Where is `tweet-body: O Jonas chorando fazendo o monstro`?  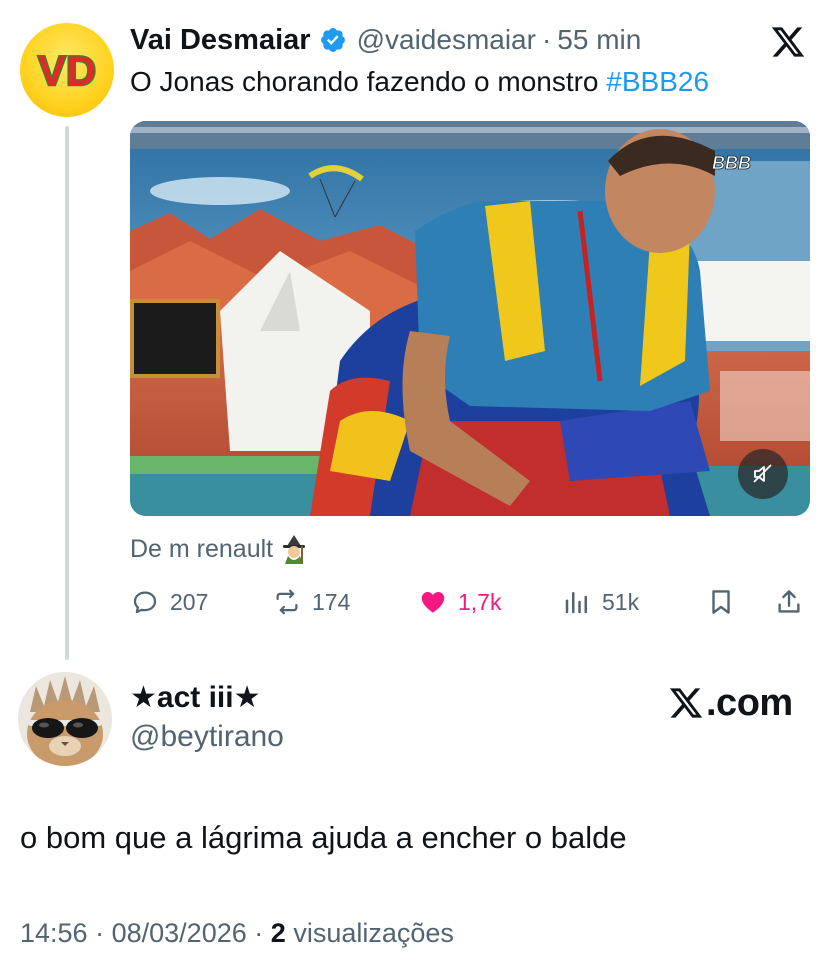 tweet-body: O Jonas chorando fazendo o monstro is located at coordinates (364, 81).